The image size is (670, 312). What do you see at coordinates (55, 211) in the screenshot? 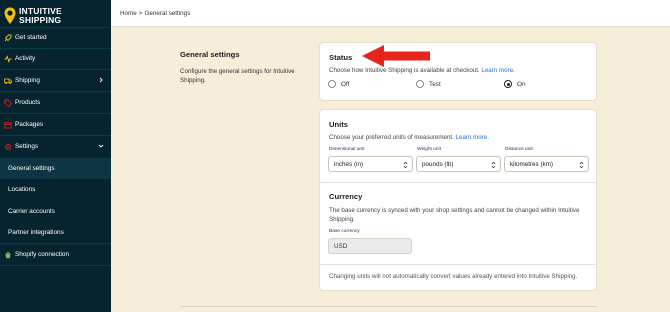
I see `sidebar-item-carrier-accounts: Carrier accounts` at bounding box center [55, 211].